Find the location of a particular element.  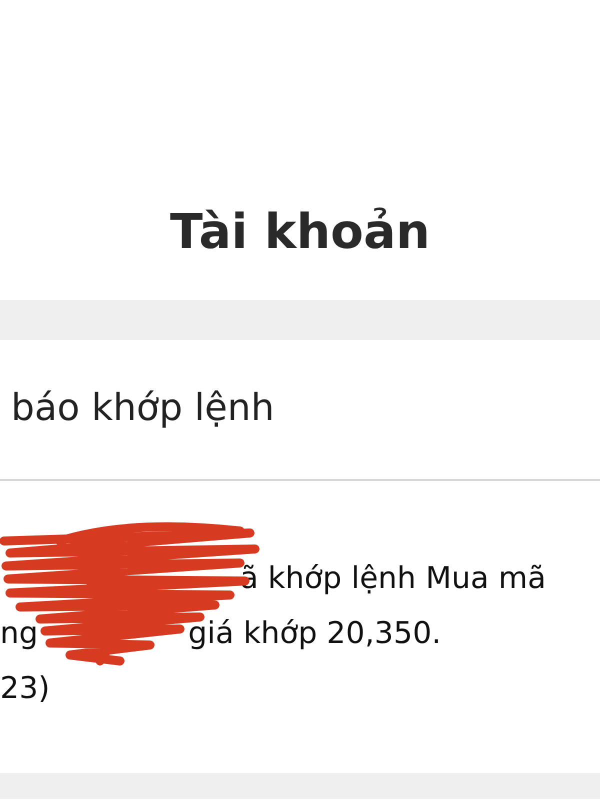

section-title: báo khớp lệnh is located at coordinates (142, 407).